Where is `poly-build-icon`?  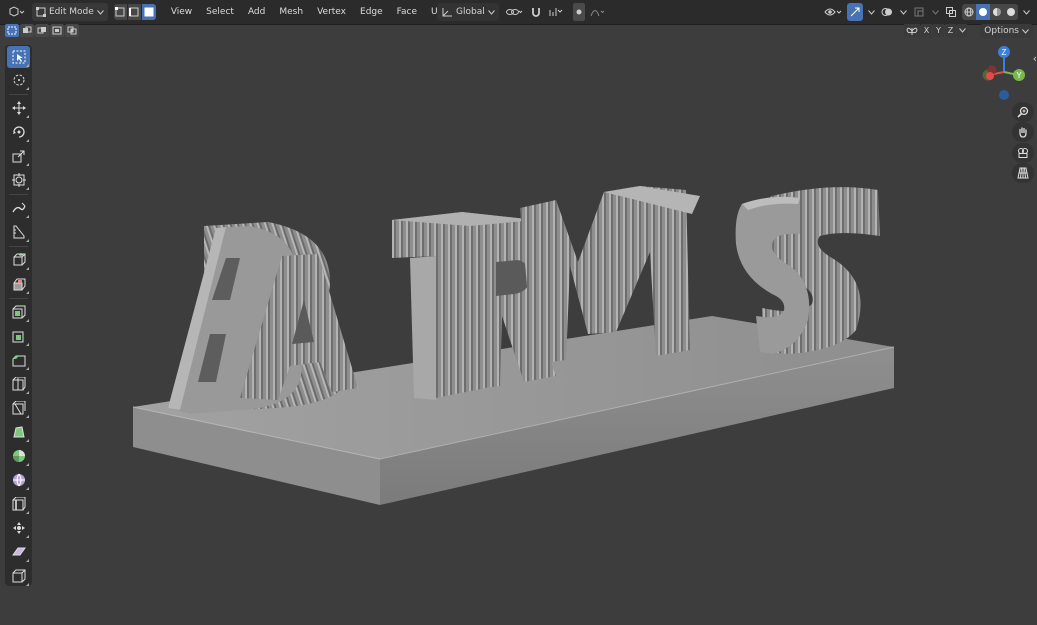 poly-build-icon is located at coordinates (18, 432).